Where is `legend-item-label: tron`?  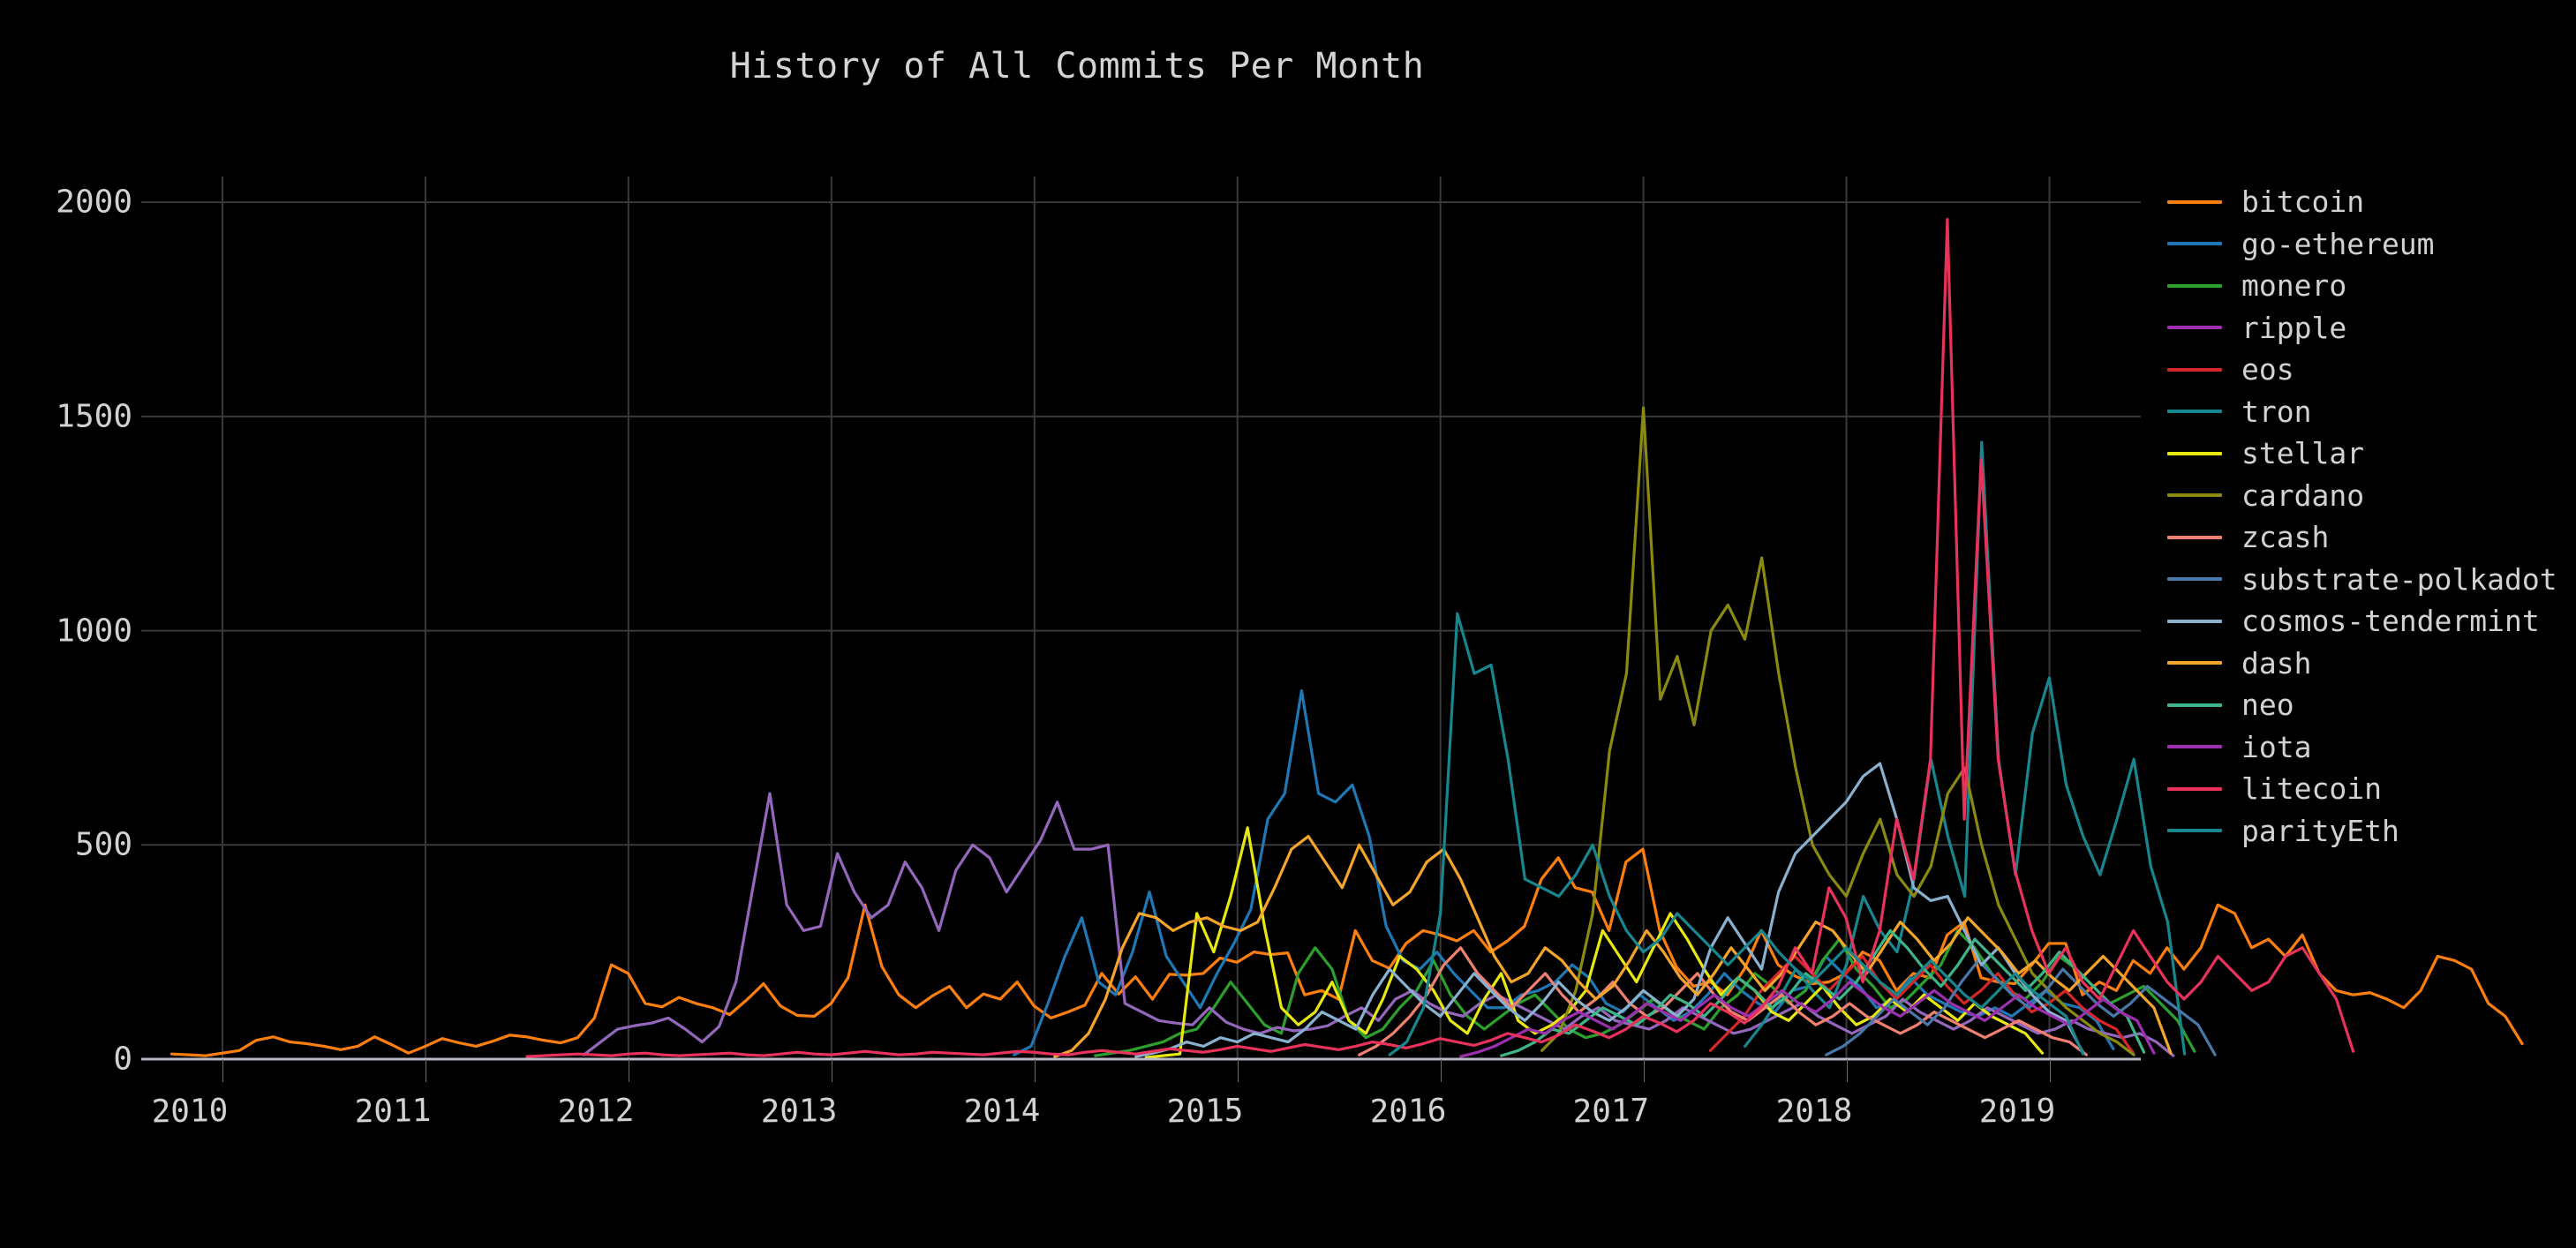
legend-item-label: tron is located at coordinates (2277, 411).